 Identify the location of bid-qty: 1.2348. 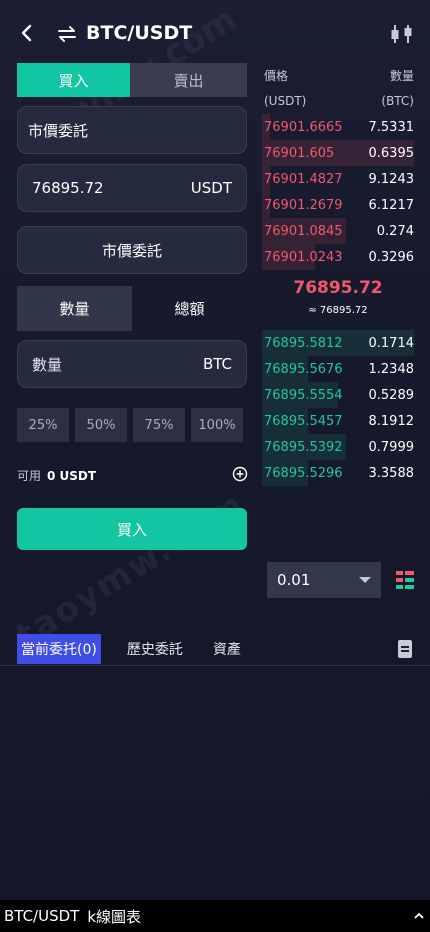
(391, 369).